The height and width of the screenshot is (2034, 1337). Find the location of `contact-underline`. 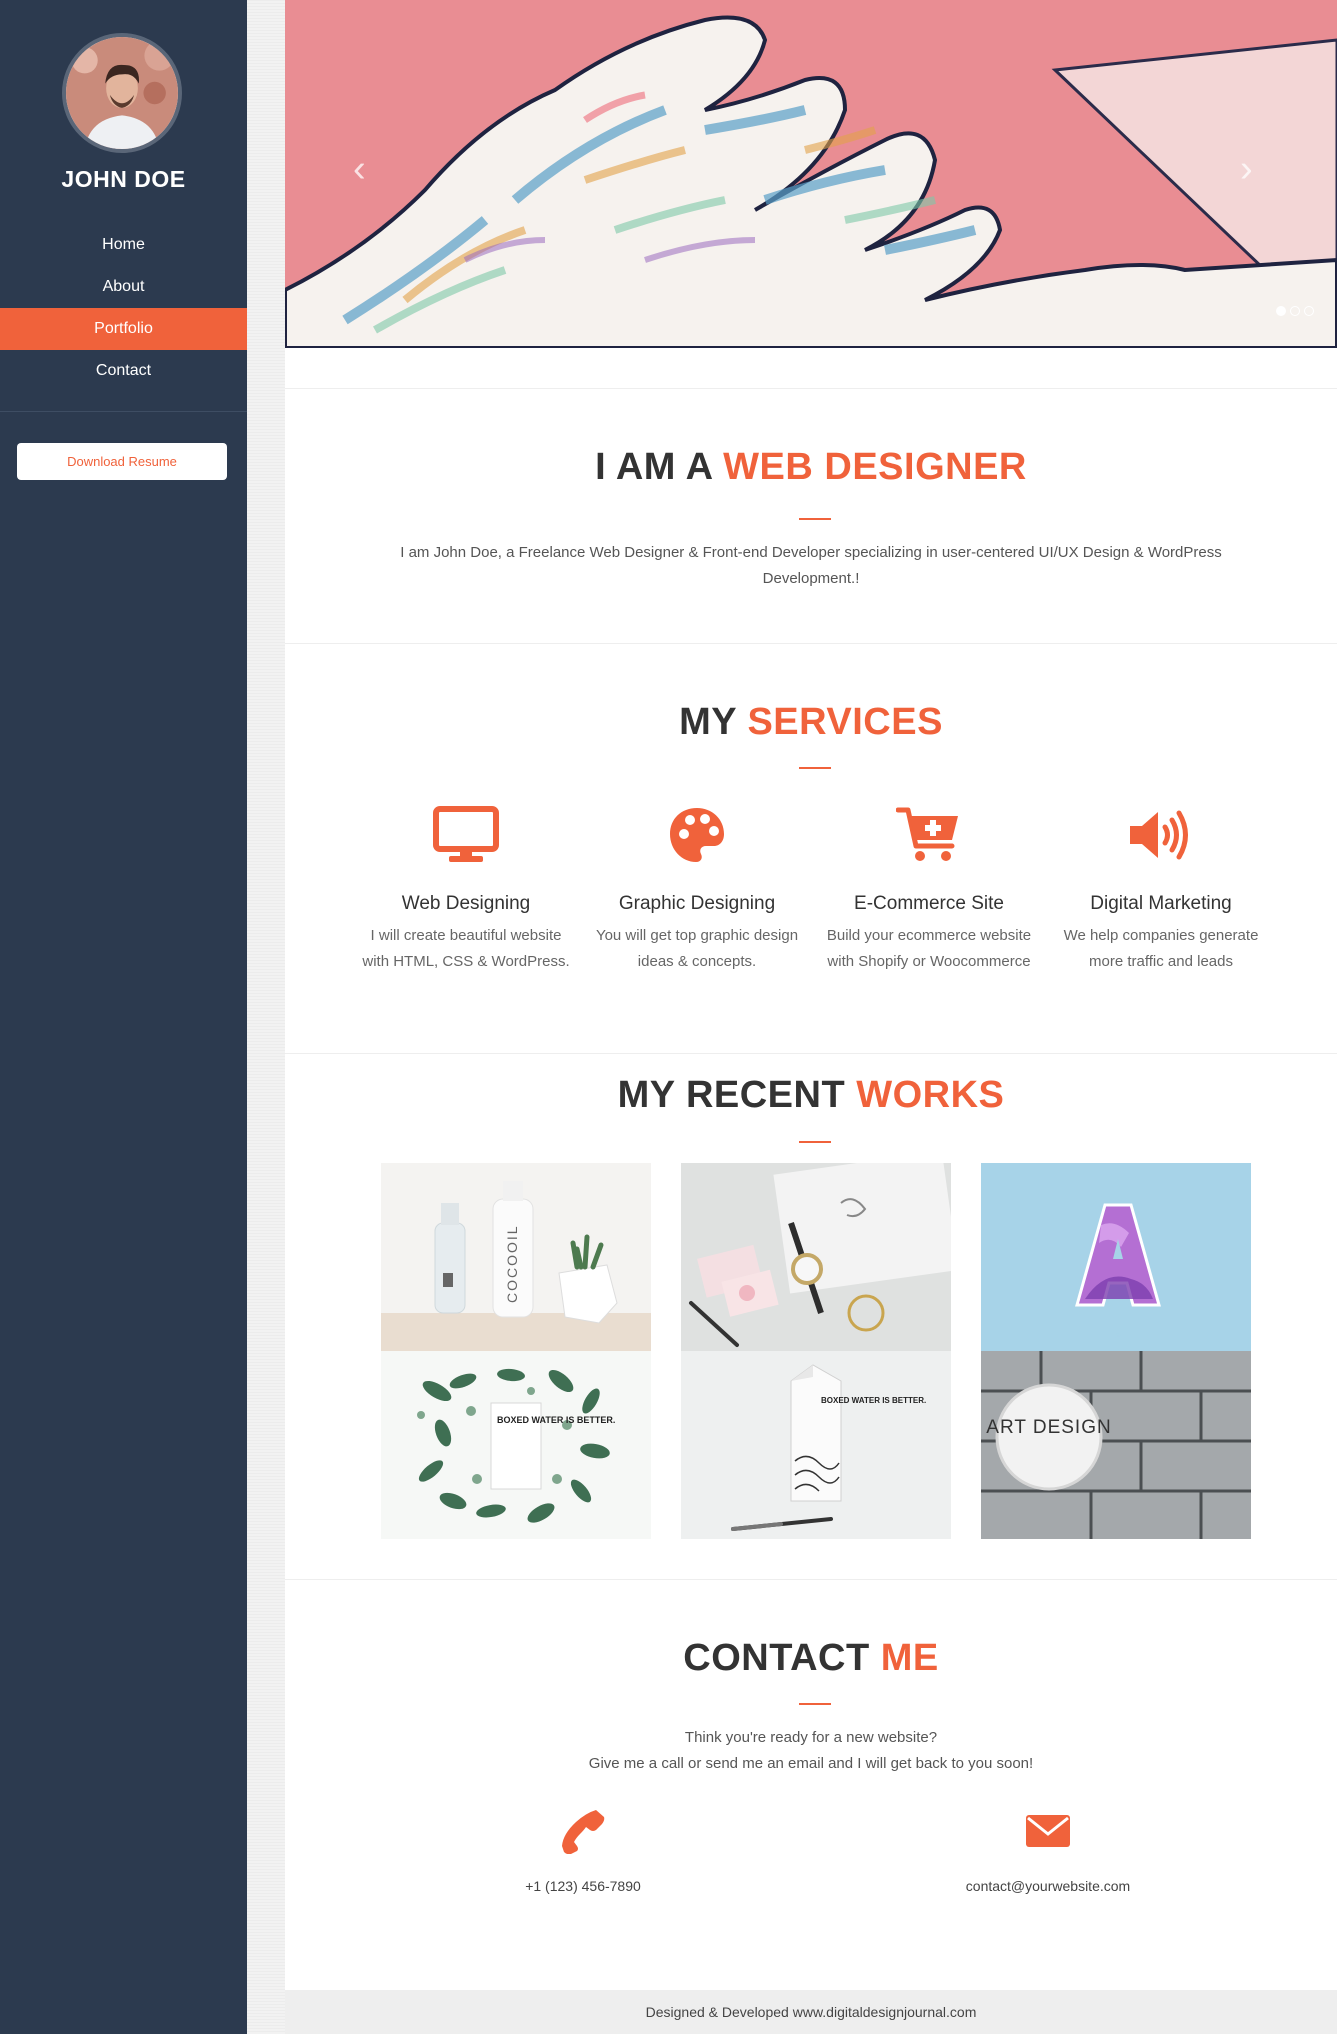

contact-underline is located at coordinates (815, 1704).